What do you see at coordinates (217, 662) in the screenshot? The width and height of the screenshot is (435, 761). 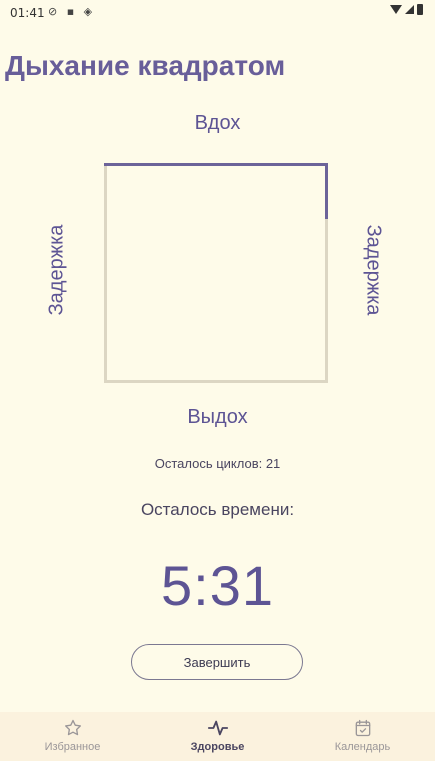 I see `finish-button: Завершить` at bounding box center [217, 662].